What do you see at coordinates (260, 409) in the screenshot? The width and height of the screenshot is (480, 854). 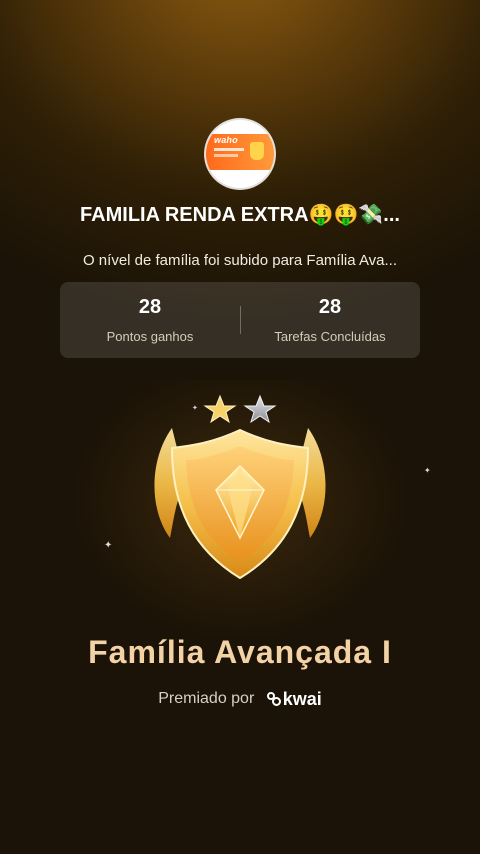 I see `silver-star-icon` at bounding box center [260, 409].